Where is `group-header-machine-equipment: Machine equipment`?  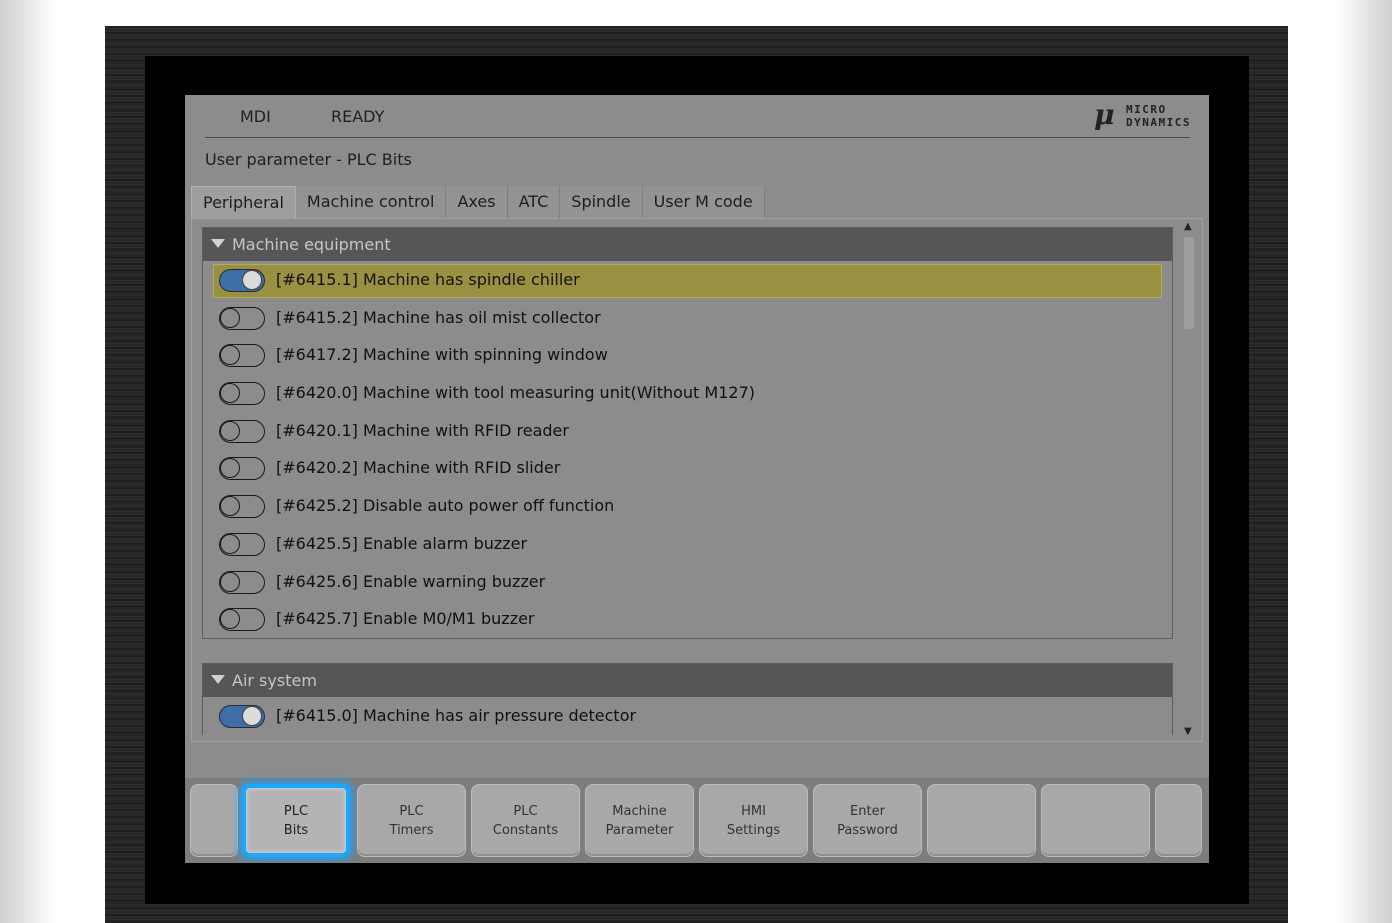
group-header-machine-equipment: Machine equipment is located at coordinates (687, 244).